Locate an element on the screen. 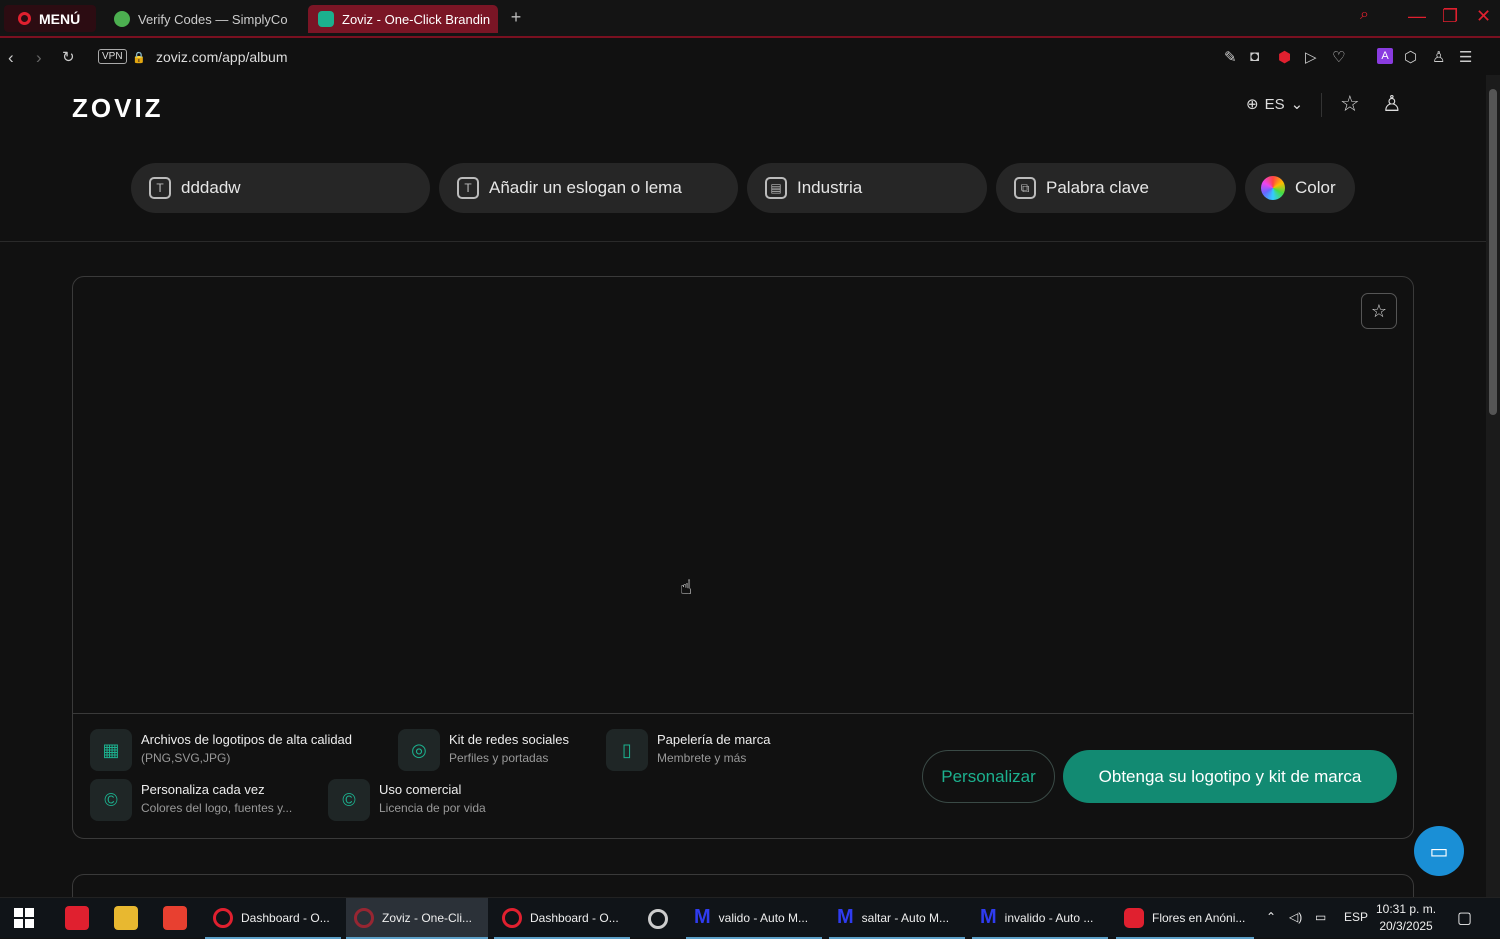 Image resolution: width=1500 pixels, height=939 pixels. system-clock: 10:31 p. m. 20/3/2025 is located at coordinates (1406, 918).